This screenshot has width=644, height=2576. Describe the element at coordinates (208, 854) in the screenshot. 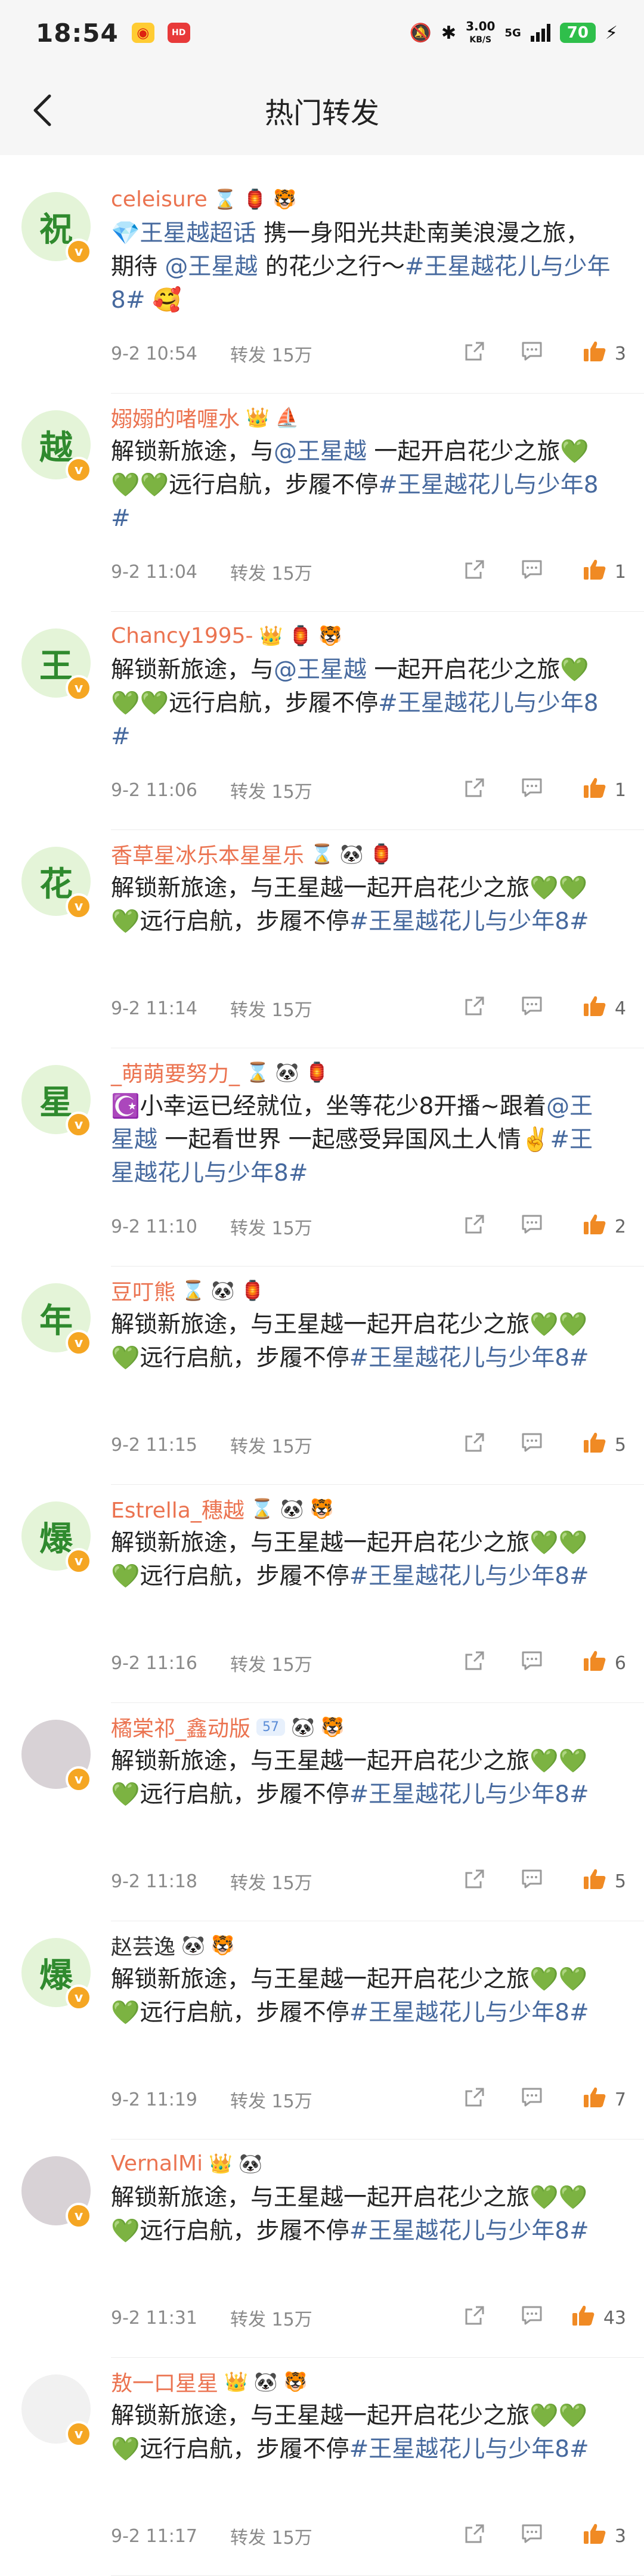

I see `username: 香草星冰乐本星星乐` at that location.